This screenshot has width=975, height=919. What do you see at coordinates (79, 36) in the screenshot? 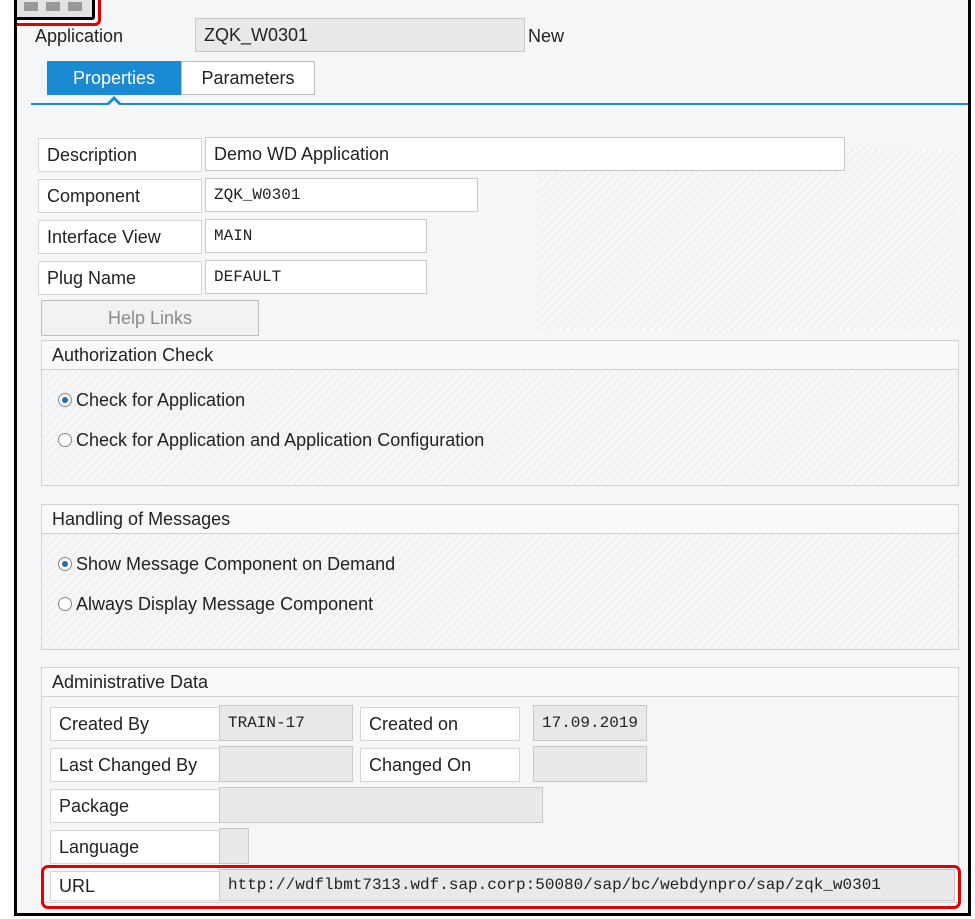
I see `application-label: Application` at bounding box center [79, 36].